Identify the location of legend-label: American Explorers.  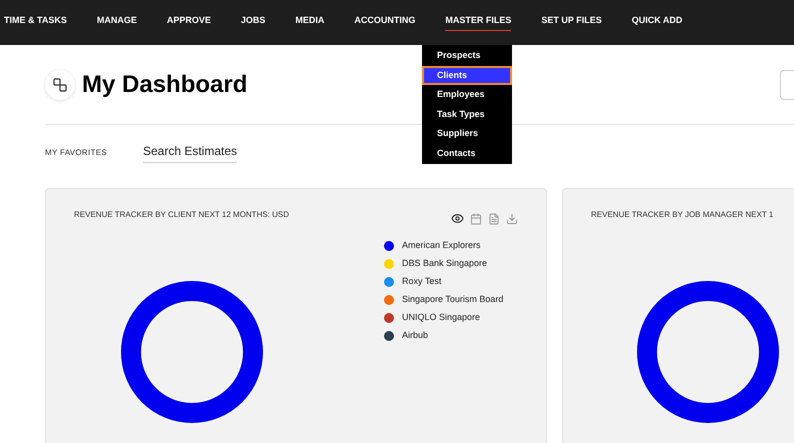
(441, 245).